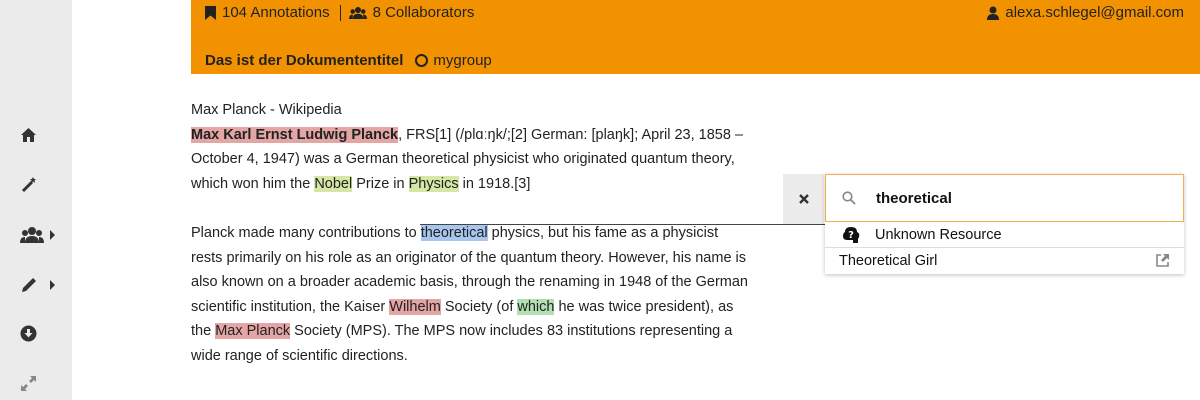  Describe the element at coordinates (40, 333) in the screenshot. I see `download-button` at that location.